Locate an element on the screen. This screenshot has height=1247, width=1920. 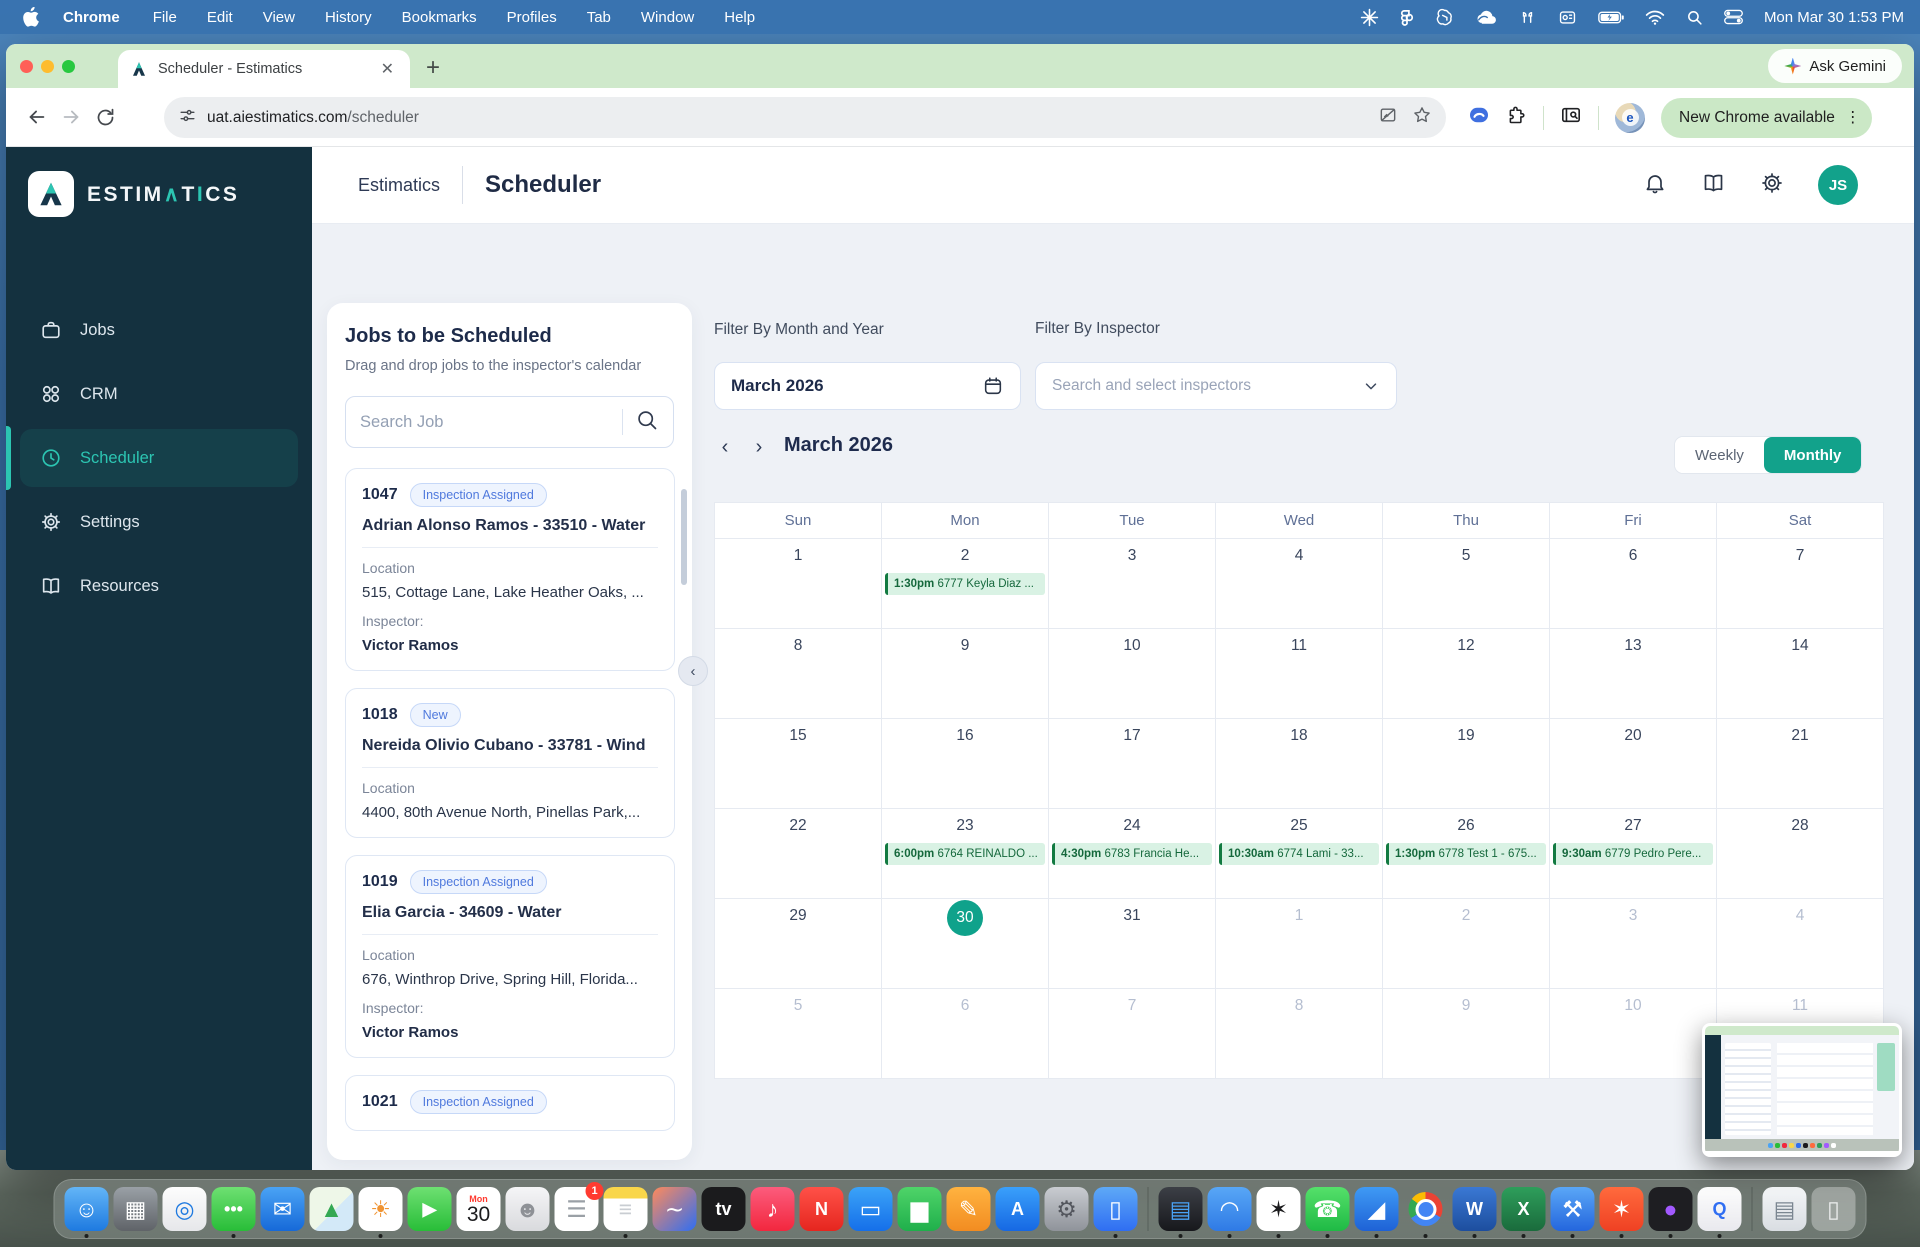
calendar-day-cell: 15 is located at coordinates (798, 764).